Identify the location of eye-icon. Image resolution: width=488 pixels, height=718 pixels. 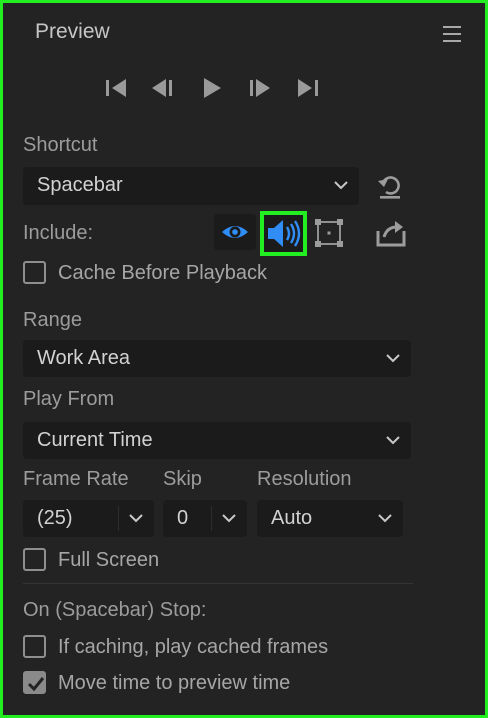
(235, 232).